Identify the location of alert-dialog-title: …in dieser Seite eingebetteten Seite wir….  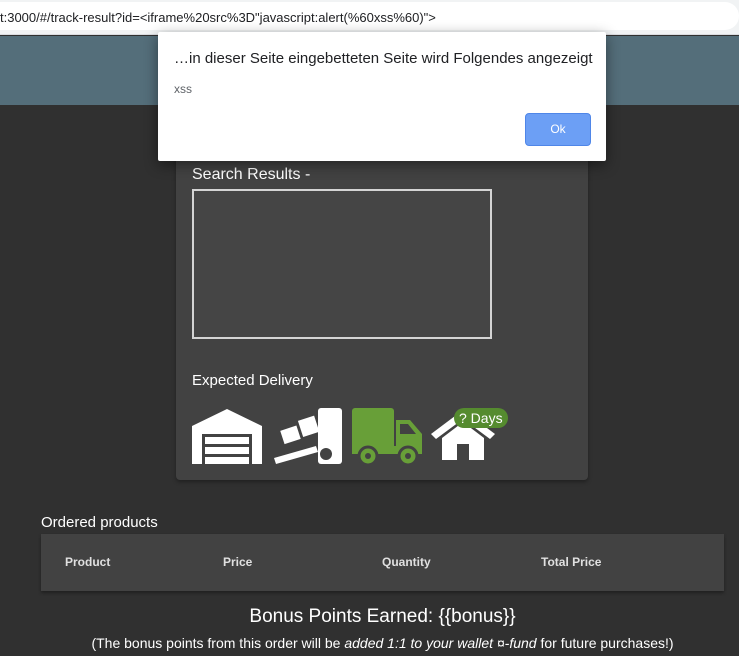
(383, 58).